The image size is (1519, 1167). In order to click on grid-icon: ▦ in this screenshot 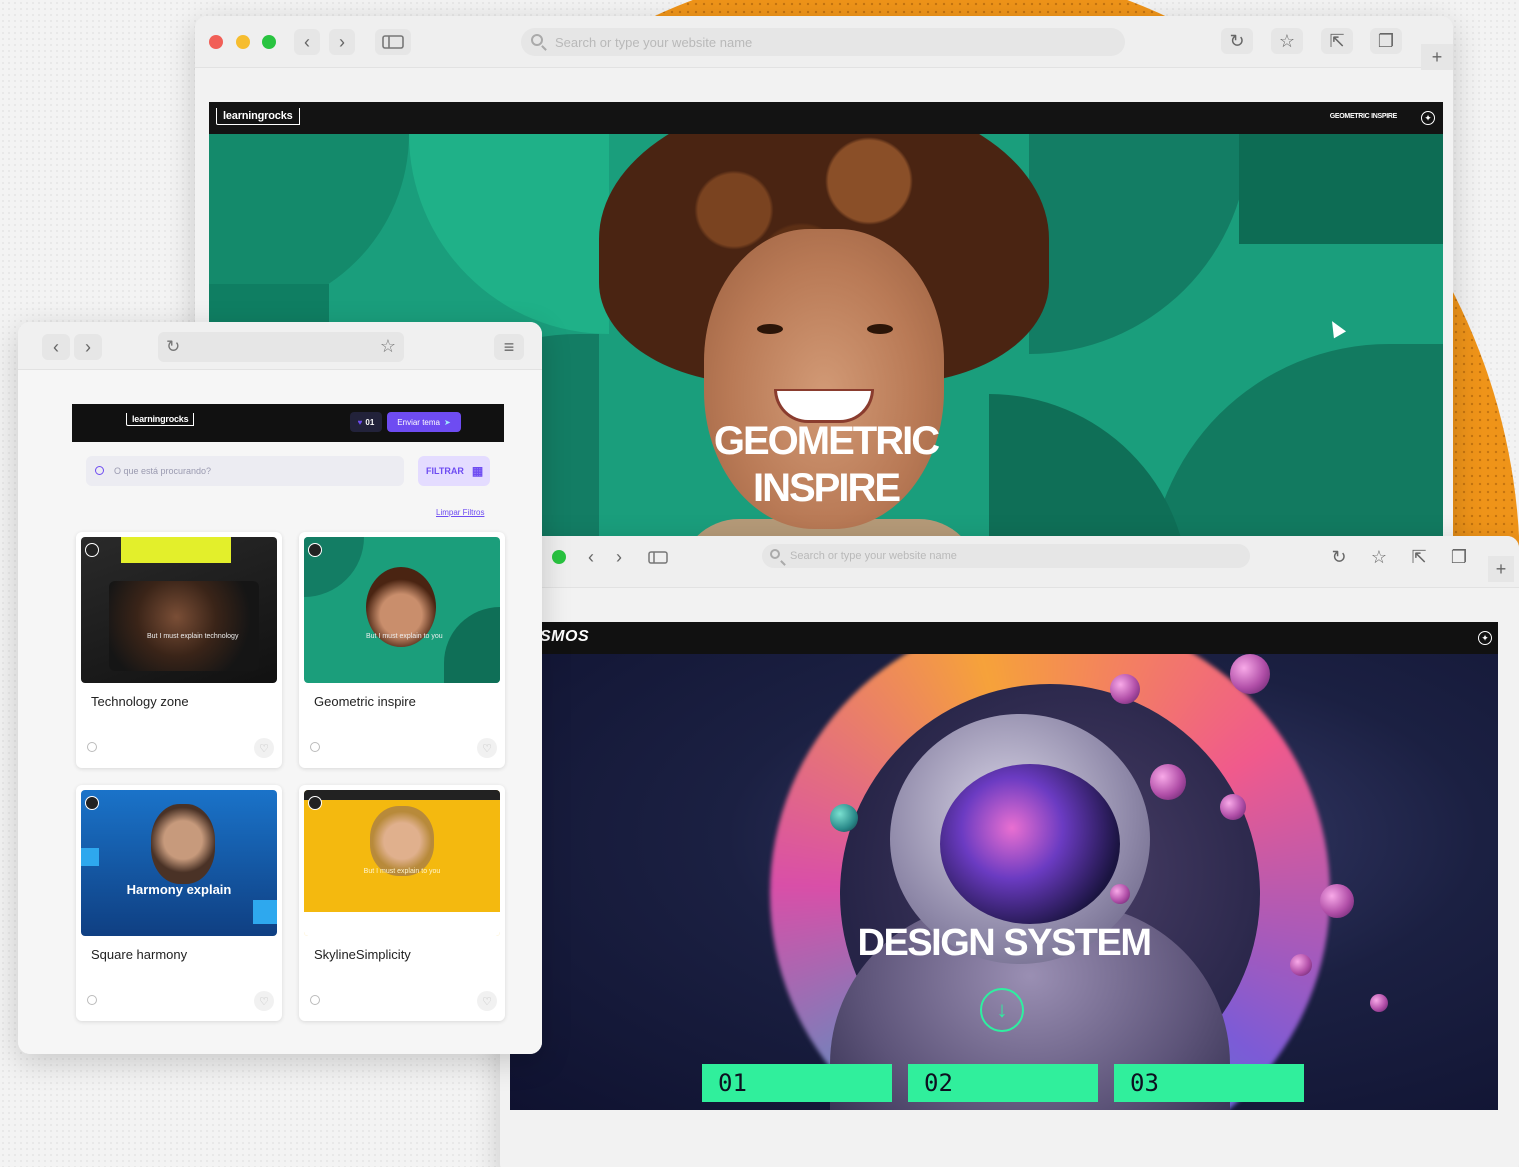, I will do `click(477, 471)`.